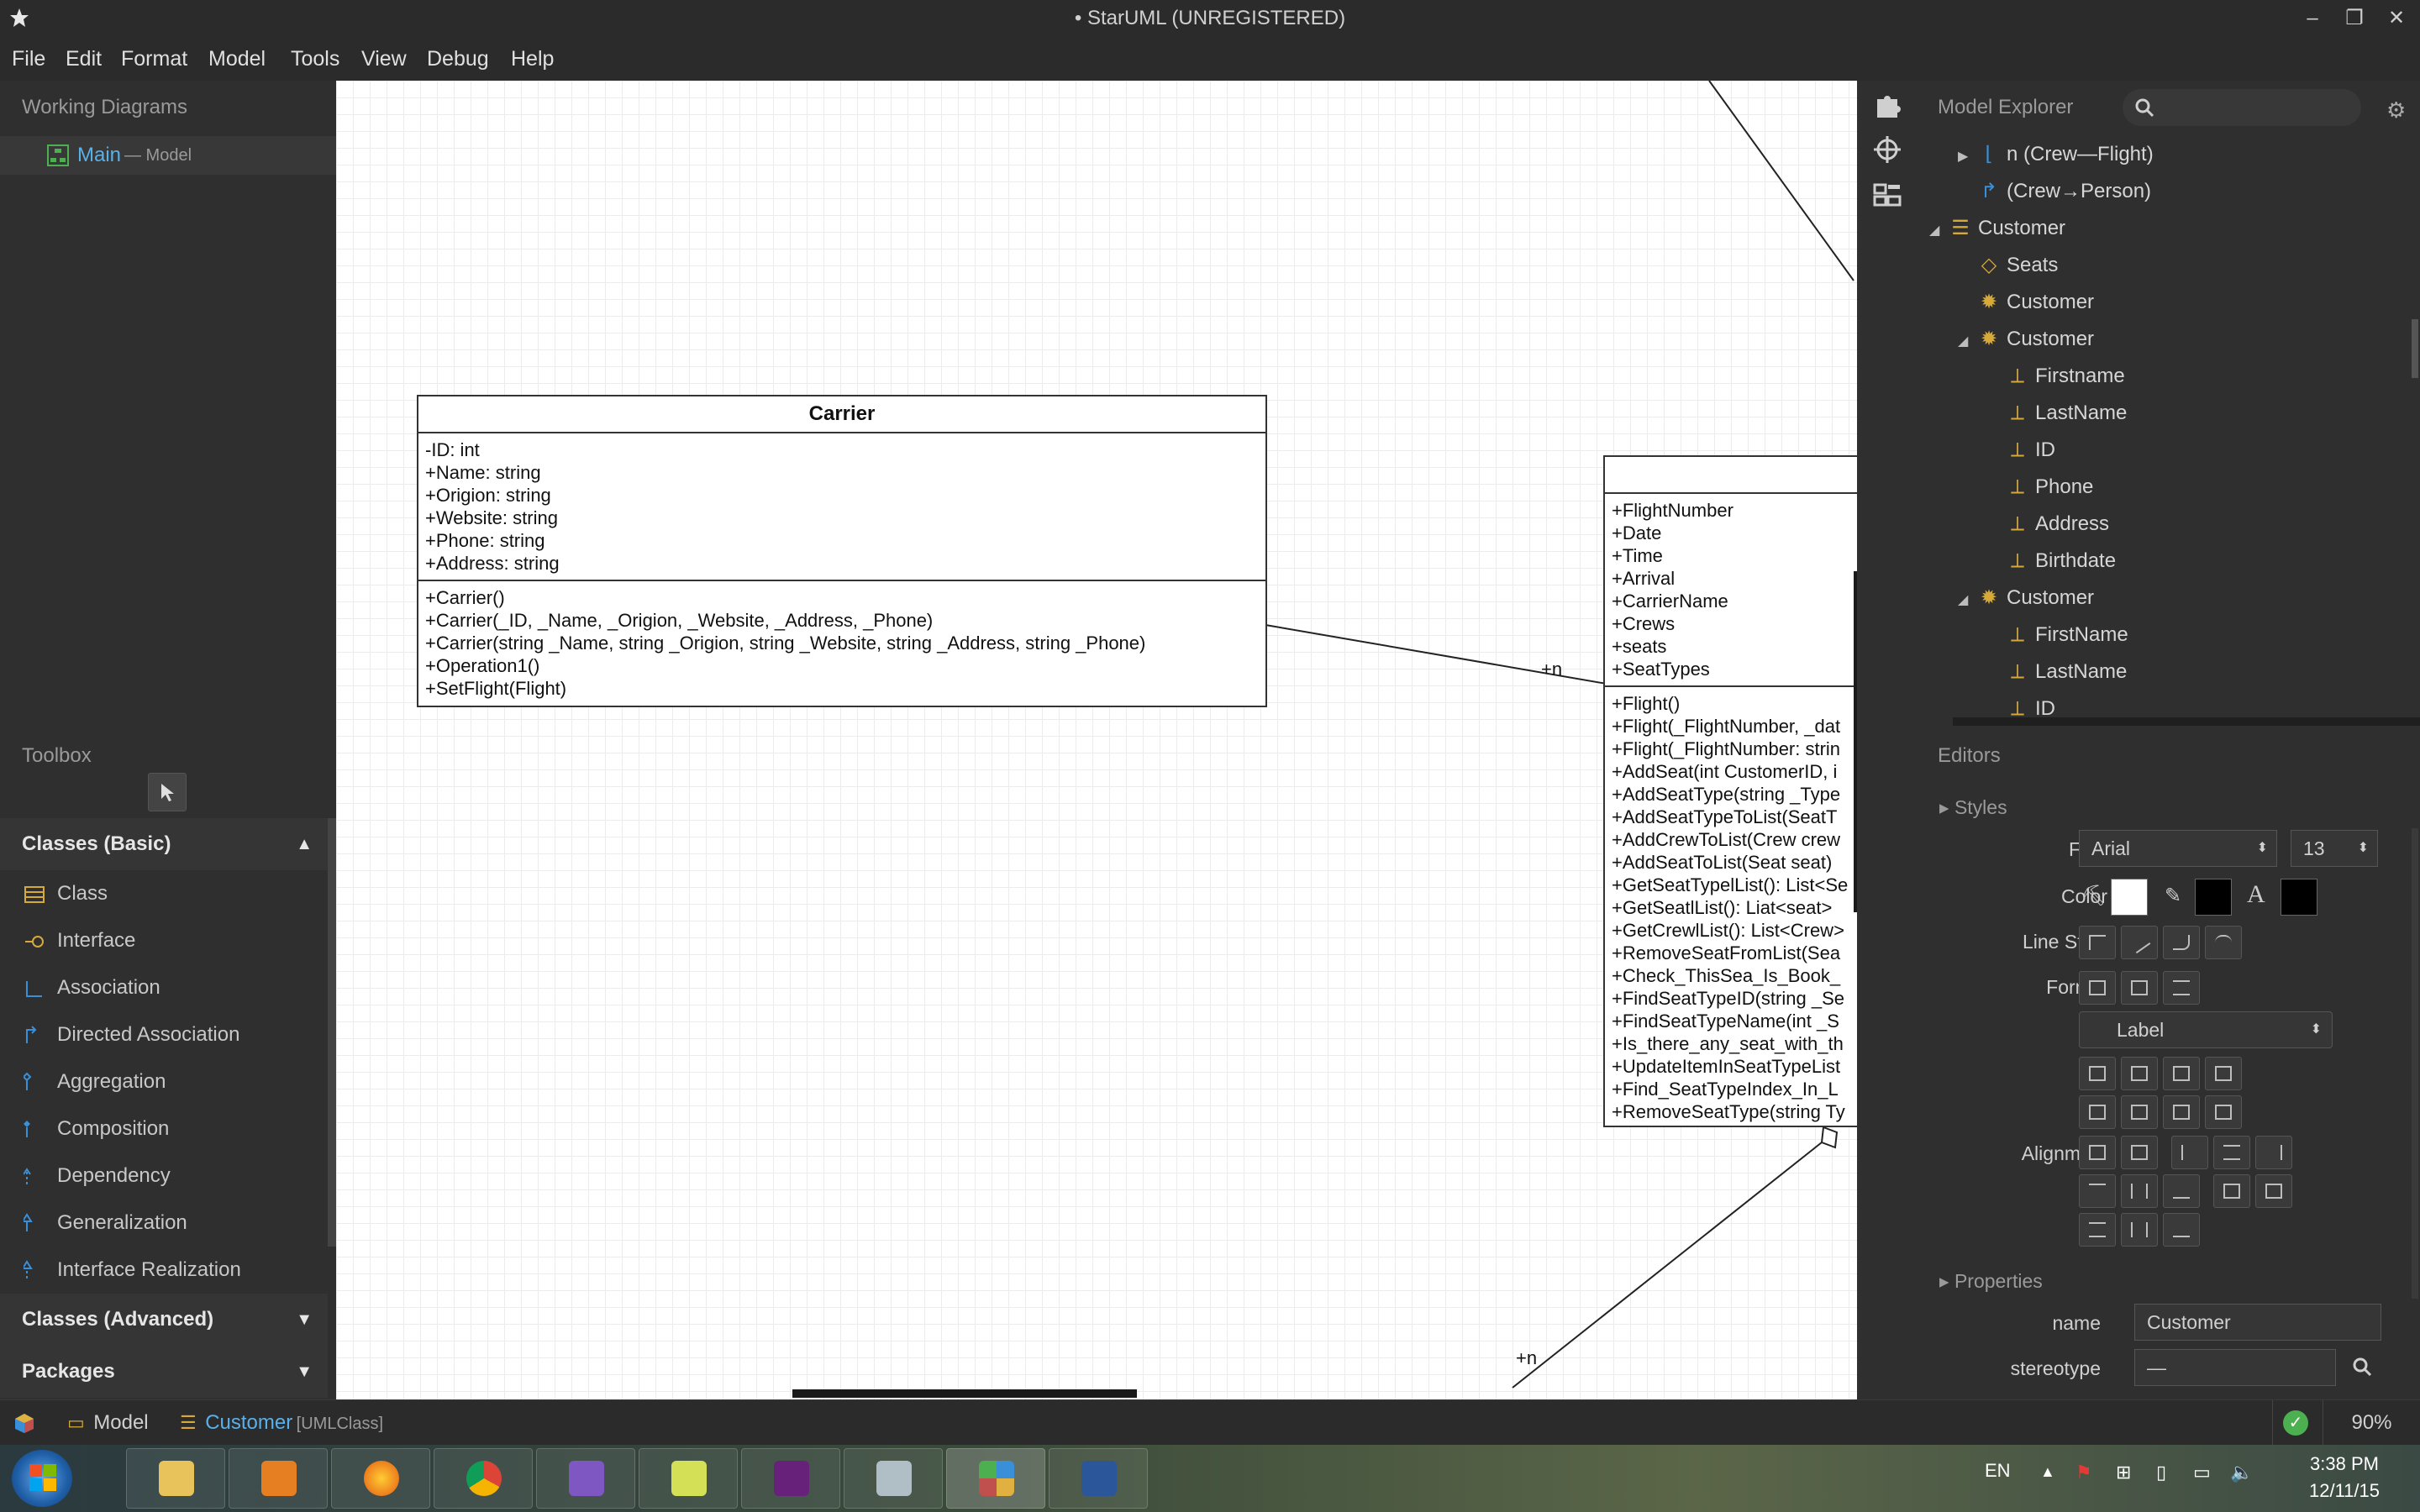 This screenshot has width=2420, height=1512. I want to click on taskbar-tools, so click(894, 1478).